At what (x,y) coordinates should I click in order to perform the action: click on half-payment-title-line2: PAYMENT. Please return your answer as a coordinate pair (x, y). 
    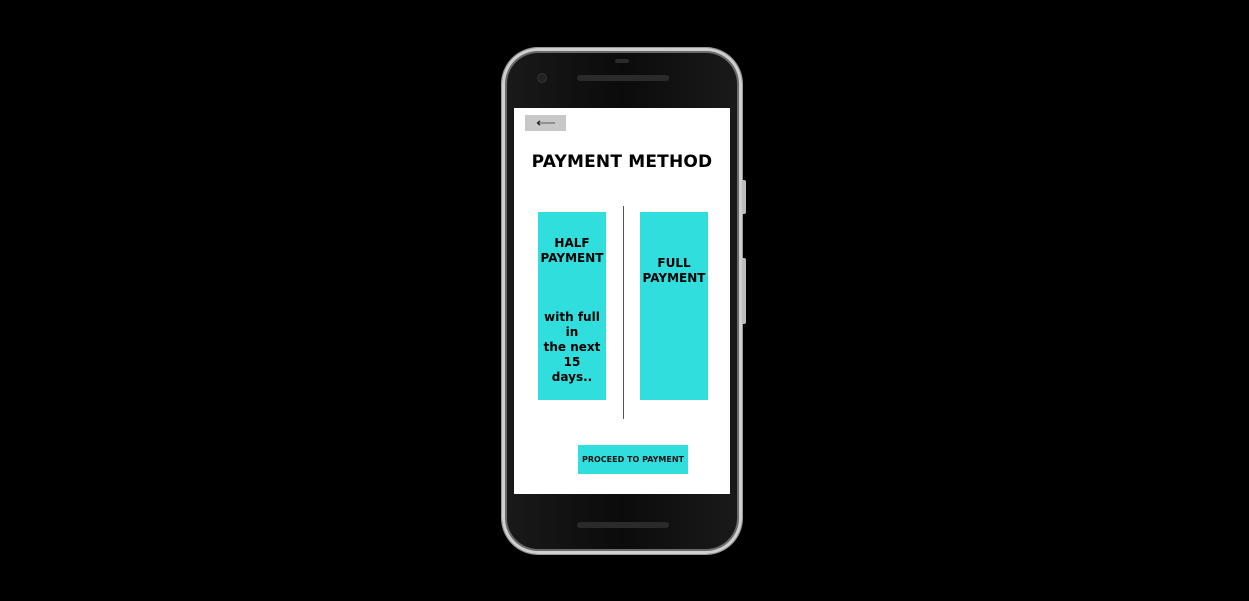
    Looking at the image, I should click on (572, 258).